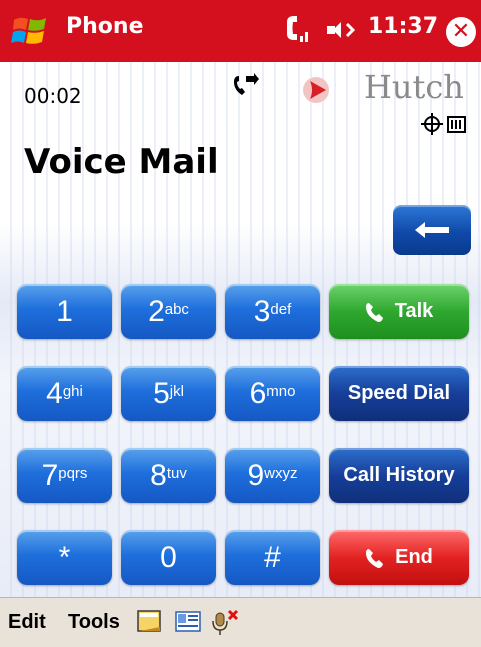  Describe the element at coordinates (168, 311) in the screenshot. I see `key-2: 2abc` at that location.